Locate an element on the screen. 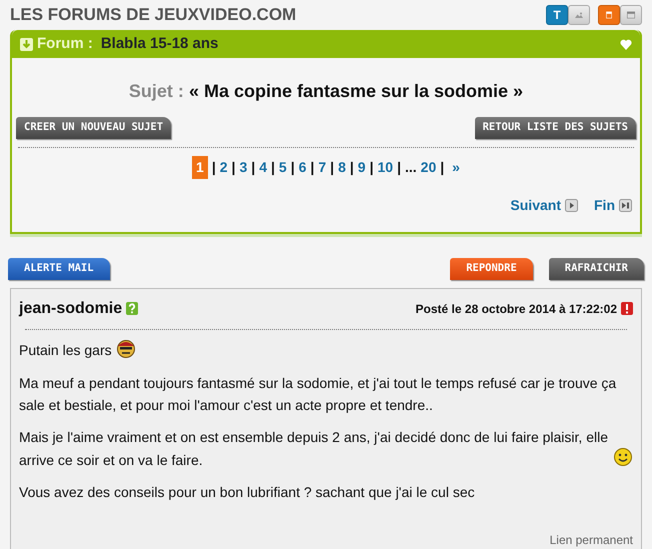 This screenshot has width=652, height=549. last-link: Fin is located at coordinates (604, 205).